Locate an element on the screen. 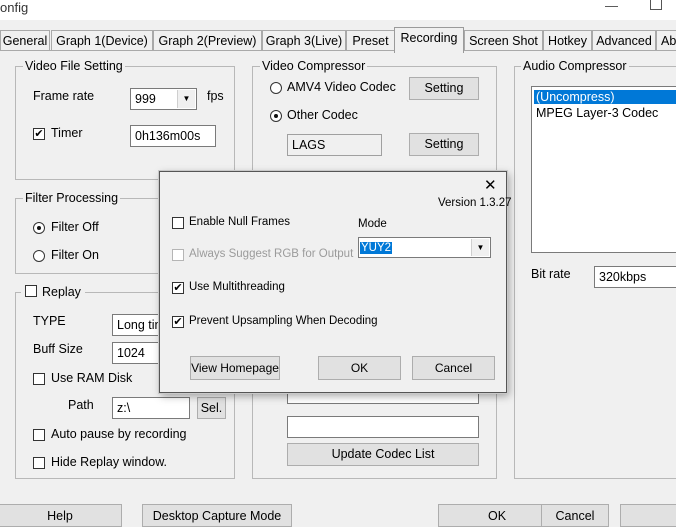 The width and height of the screenshot is (676, 527). frame-rate-value: 999 is located at coordinates (145, 99).